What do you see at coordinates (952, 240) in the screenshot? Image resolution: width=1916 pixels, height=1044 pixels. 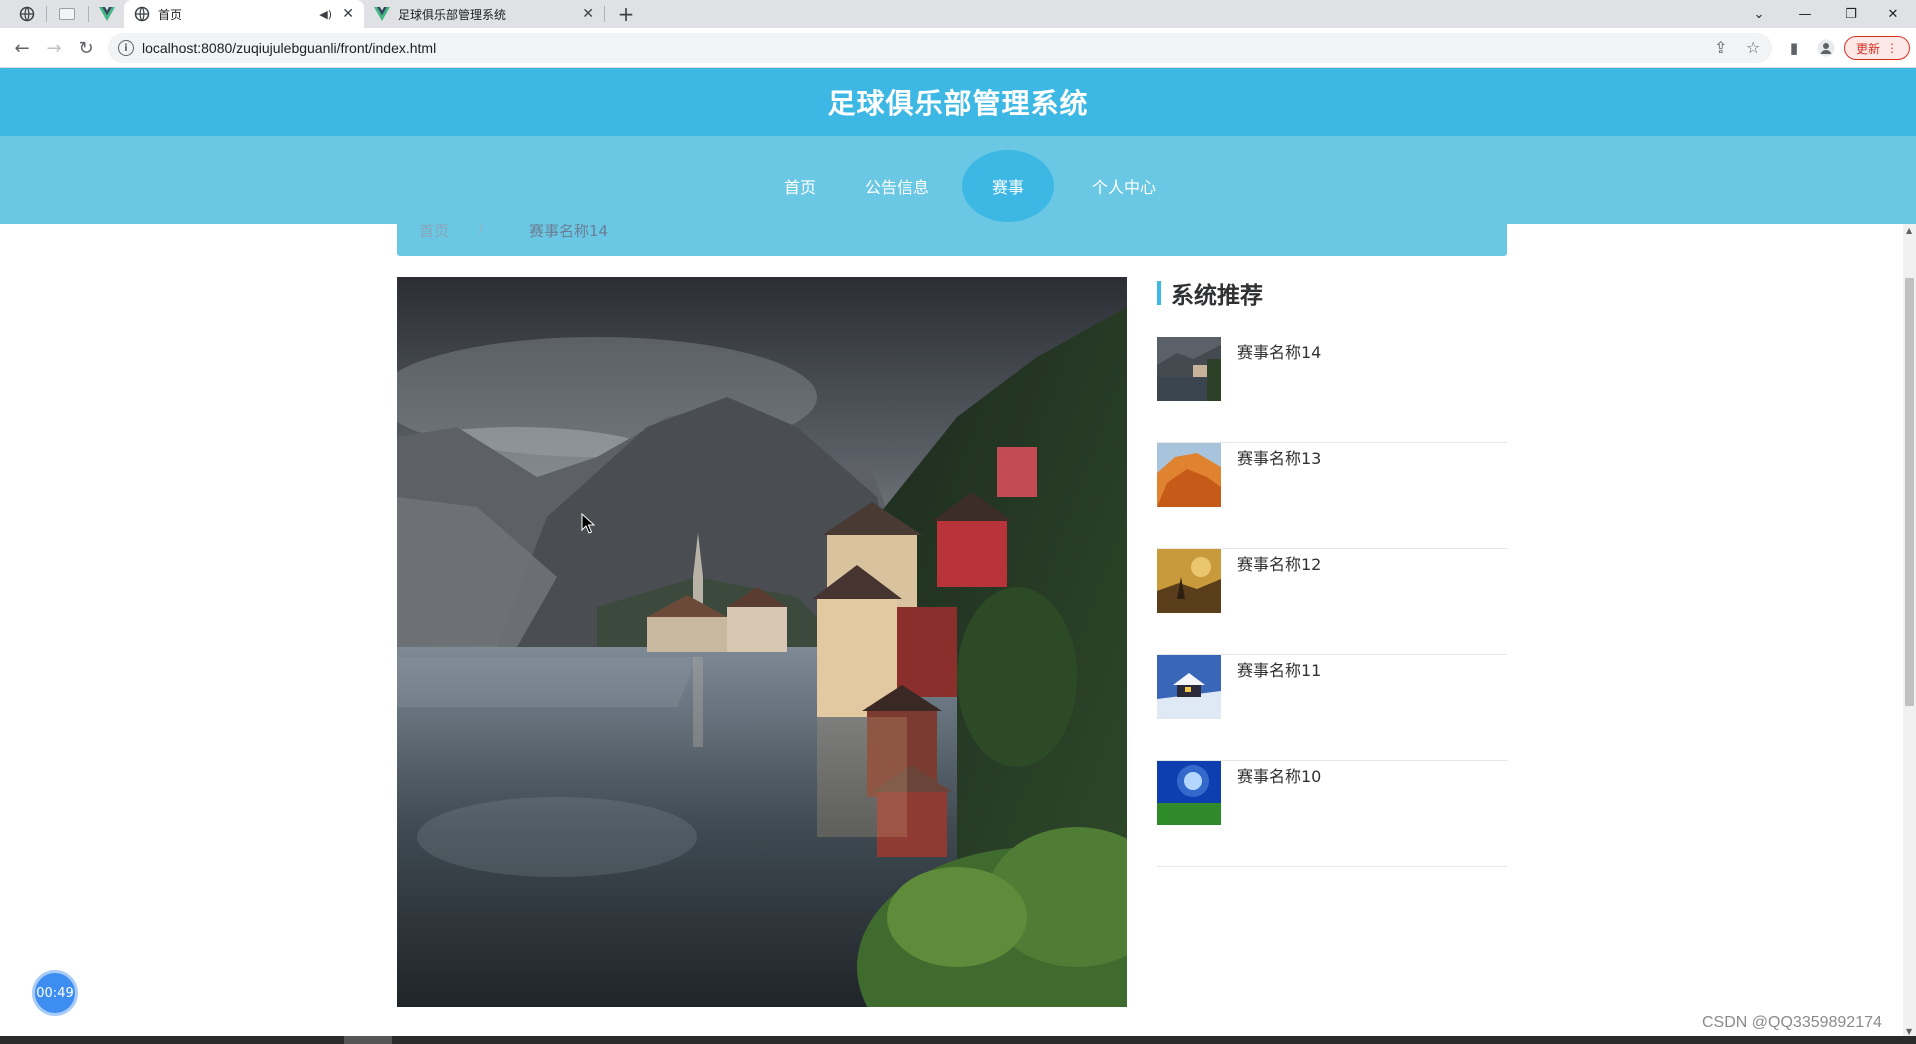 I see `breadcrumb: 首页 / 赛事名称14` at bounding box center [952, 240].